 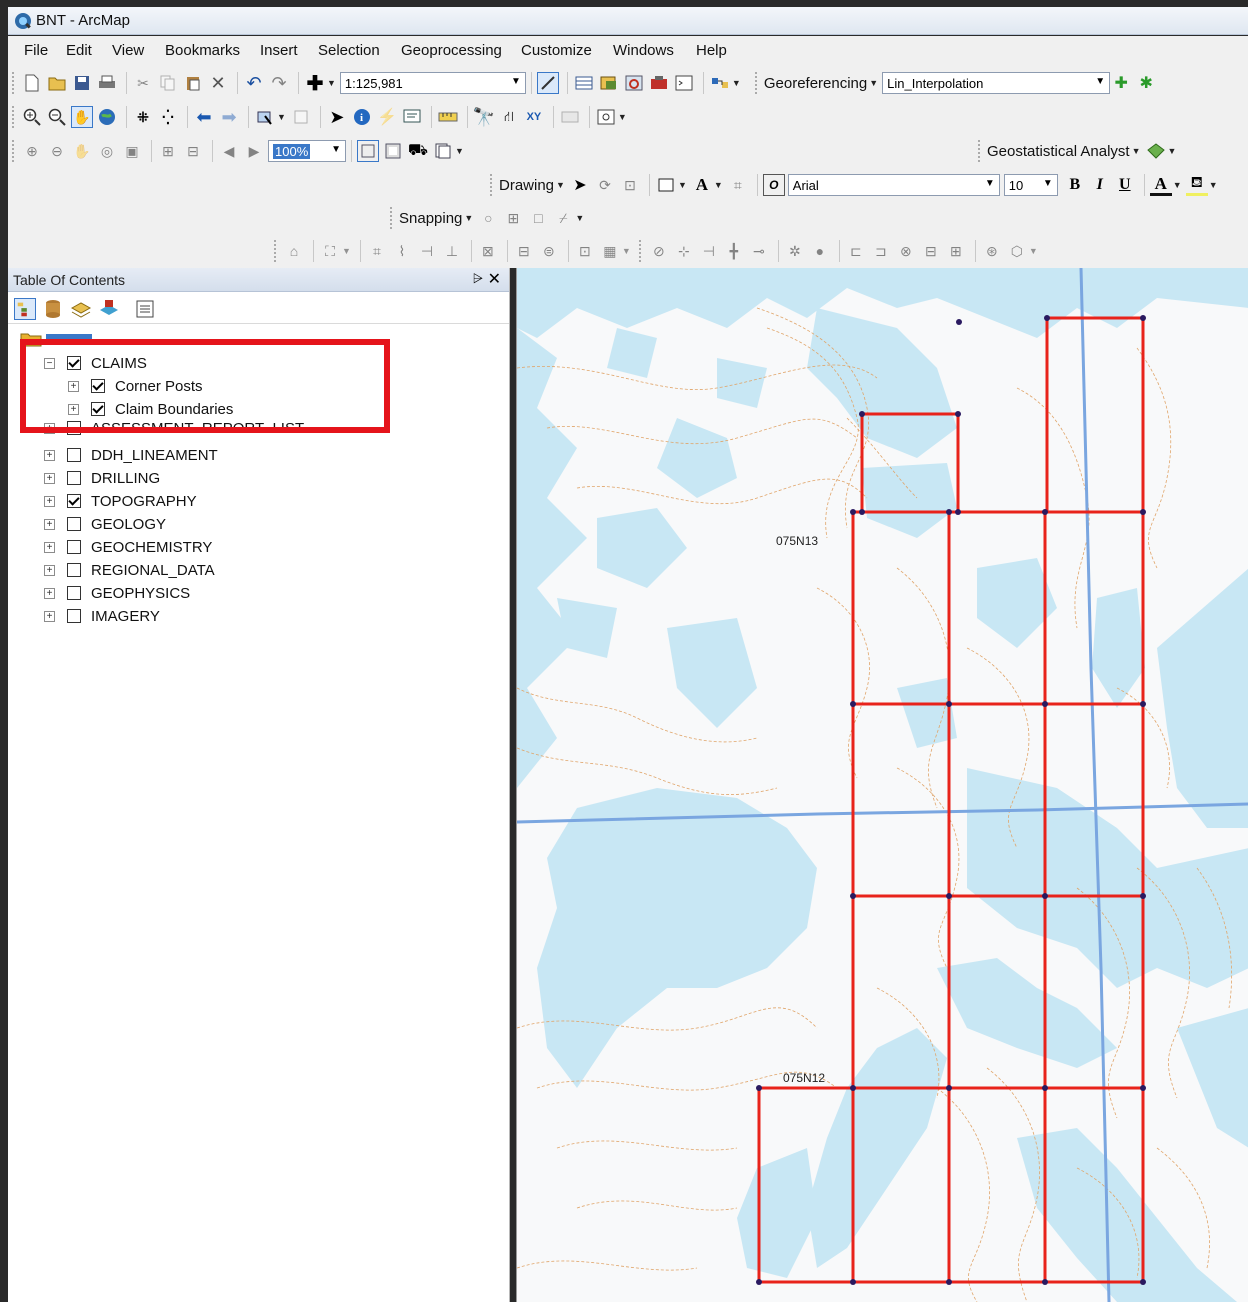 I want to click on list-by-source-icon, so click(x=53, y=309).